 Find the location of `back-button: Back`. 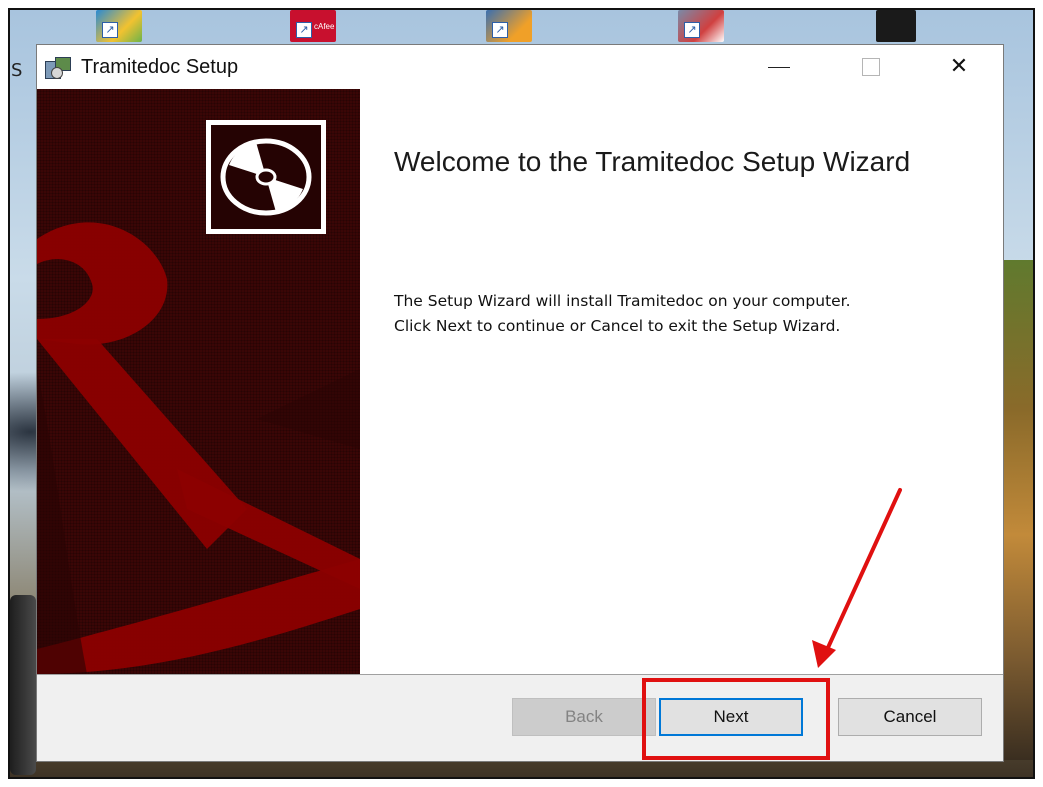

back-button: Back is located at coordinates (584, 717).